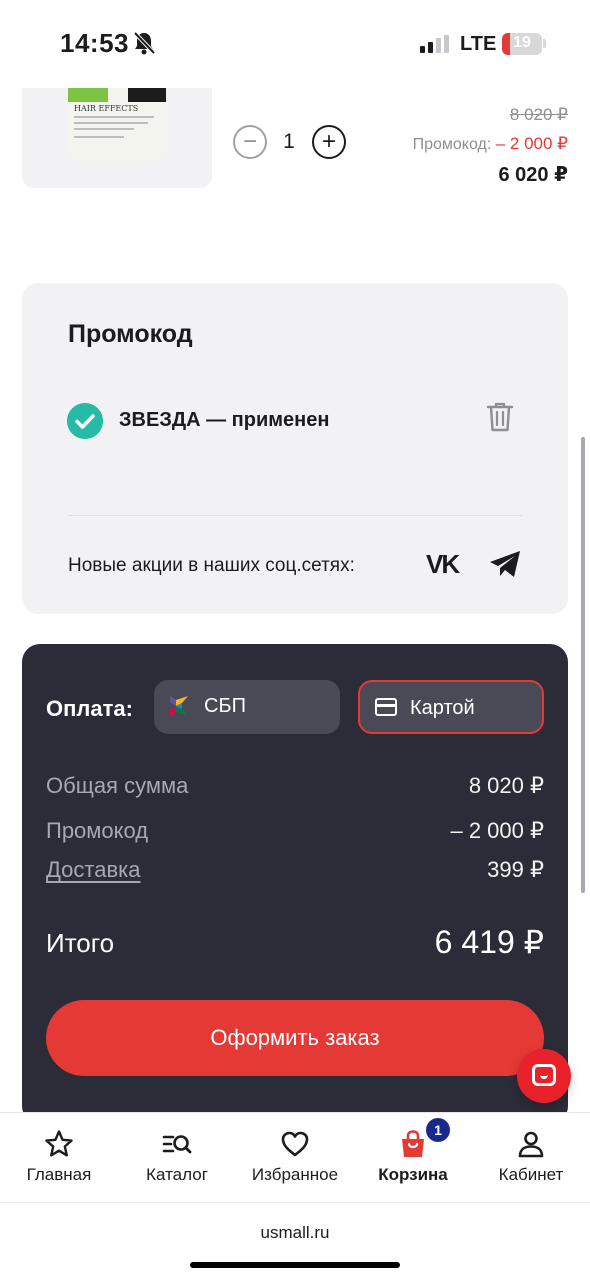 The width and height of the screenshot is (590, 1280). Describe the element at coordinates (130, 334) in the screenshot. I see `promo-title: Промокод` at that location.